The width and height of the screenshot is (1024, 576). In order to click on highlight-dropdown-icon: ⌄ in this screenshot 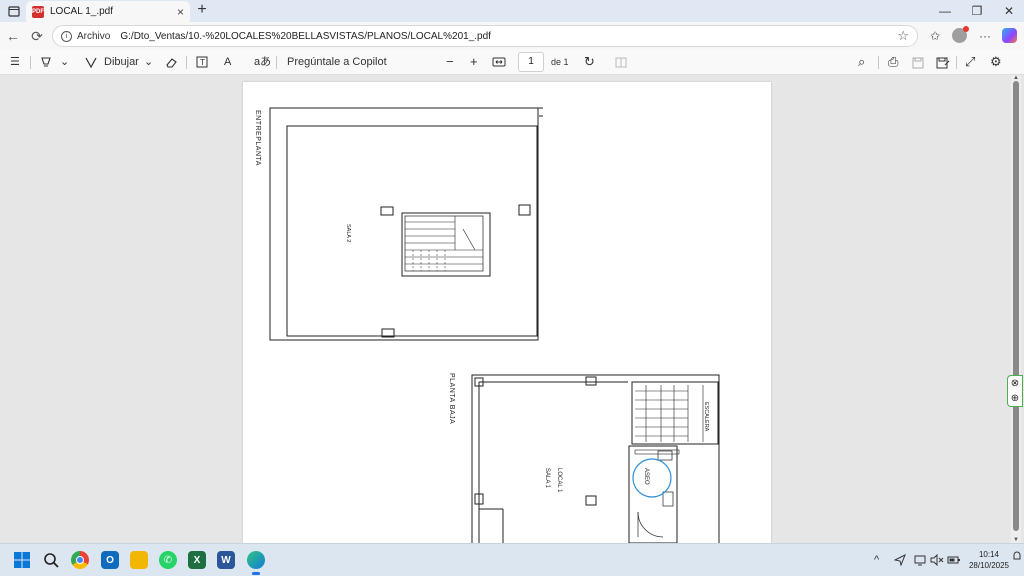, I will do `click(64, 62)`.